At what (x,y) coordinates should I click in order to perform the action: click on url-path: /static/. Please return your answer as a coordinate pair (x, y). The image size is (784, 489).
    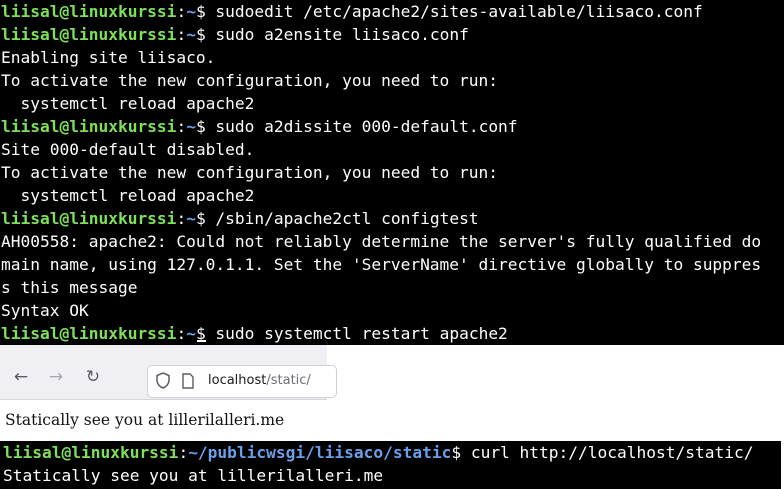
    Looking at the image, I should click on (288, 380).